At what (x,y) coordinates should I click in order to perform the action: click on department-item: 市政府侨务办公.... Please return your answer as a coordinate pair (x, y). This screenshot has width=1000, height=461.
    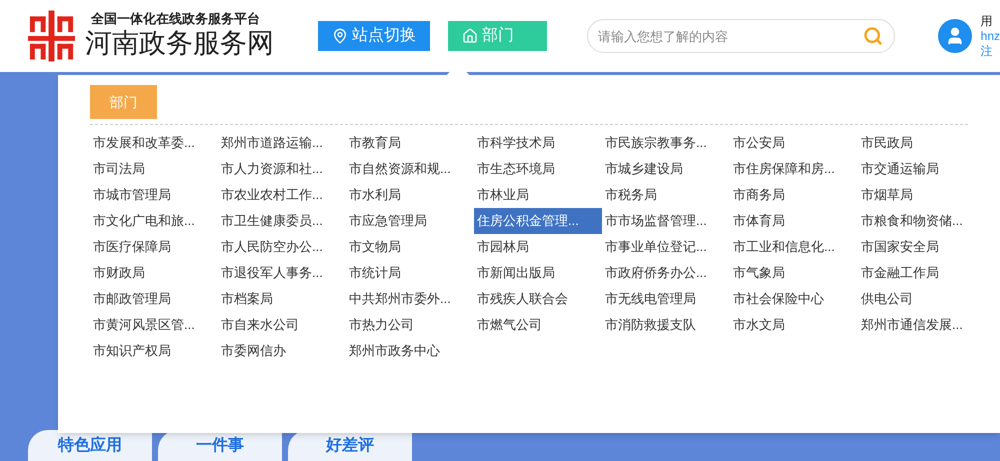
    Looking at the image, I should click on (666, 273).